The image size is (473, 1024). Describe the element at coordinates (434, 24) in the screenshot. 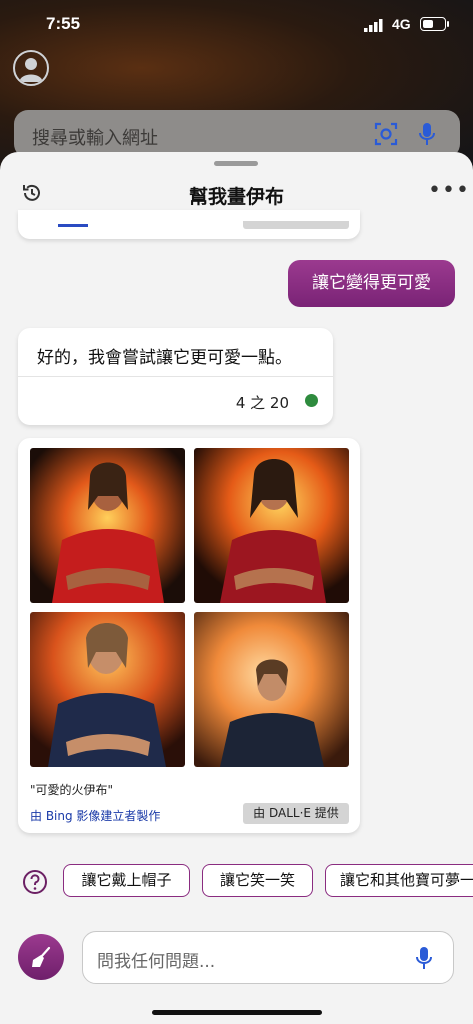

I see `battery-icon` at that location.